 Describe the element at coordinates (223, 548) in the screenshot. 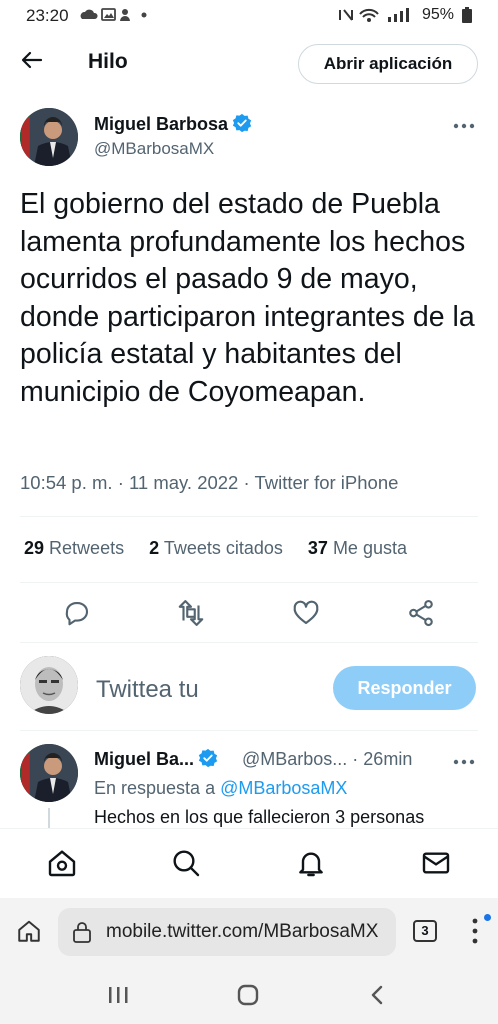

I see `quotes-label: Tweets citados` at that location.